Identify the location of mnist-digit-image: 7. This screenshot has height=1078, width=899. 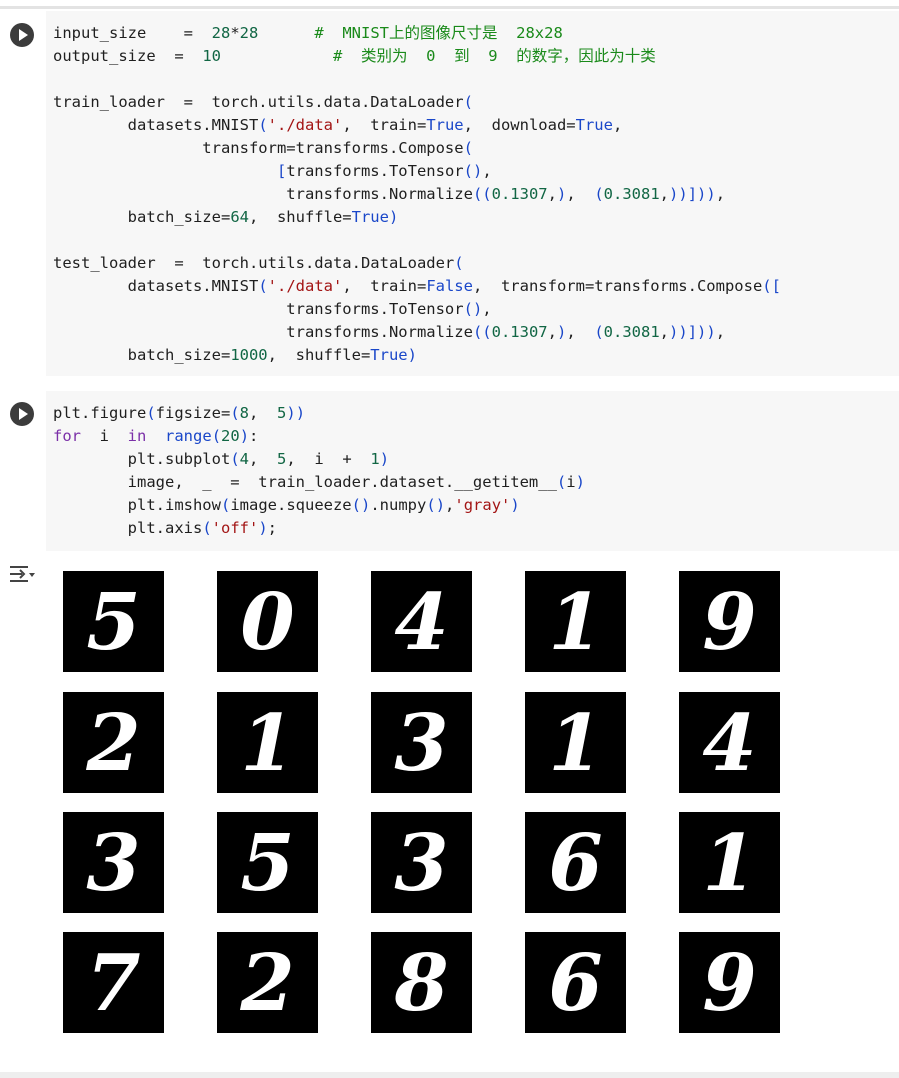
(113, 982).